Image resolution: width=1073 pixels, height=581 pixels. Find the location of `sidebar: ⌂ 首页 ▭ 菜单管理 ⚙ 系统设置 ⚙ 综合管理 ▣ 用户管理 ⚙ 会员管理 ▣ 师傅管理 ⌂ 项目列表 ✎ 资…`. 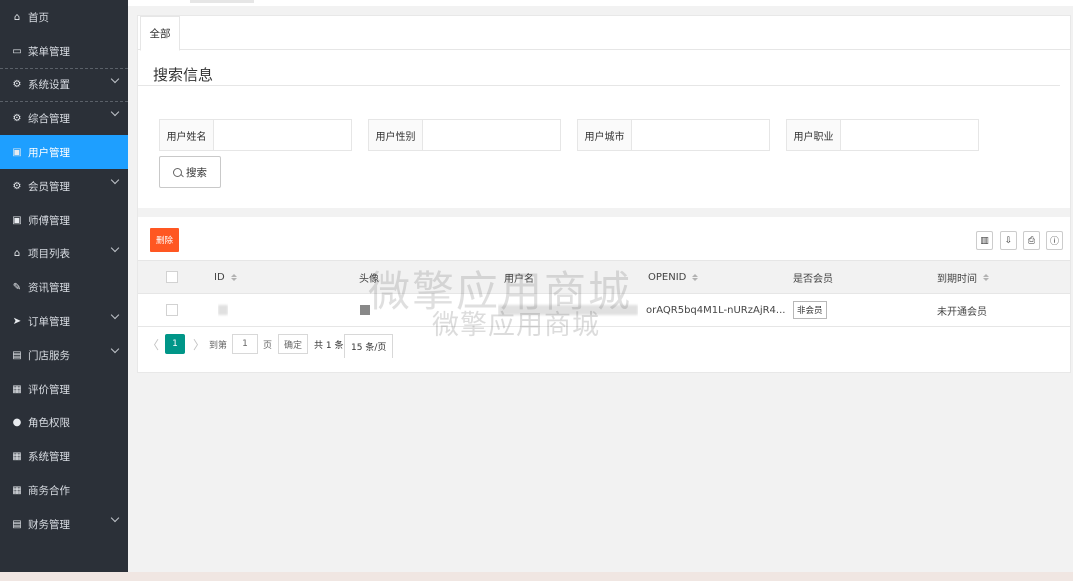

sidebar: ⌂ 首页 ▭ 菜单管理 ⚙ 系统设置 ⚙ 综合管理 ▣ 用户管理 ⚙ 会员管理 ▣ 师傅管理 ⌂ 项目列表 ✎ 资… is located at coordinates (64, 286).